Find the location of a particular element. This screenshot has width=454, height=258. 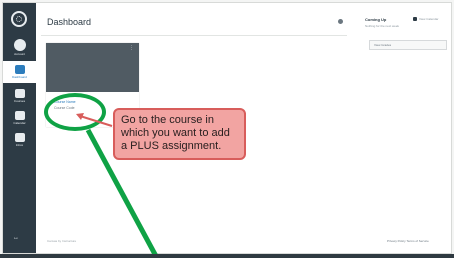

todo-subtitle: Nothing for the next week is located at coordinates (382, 26).